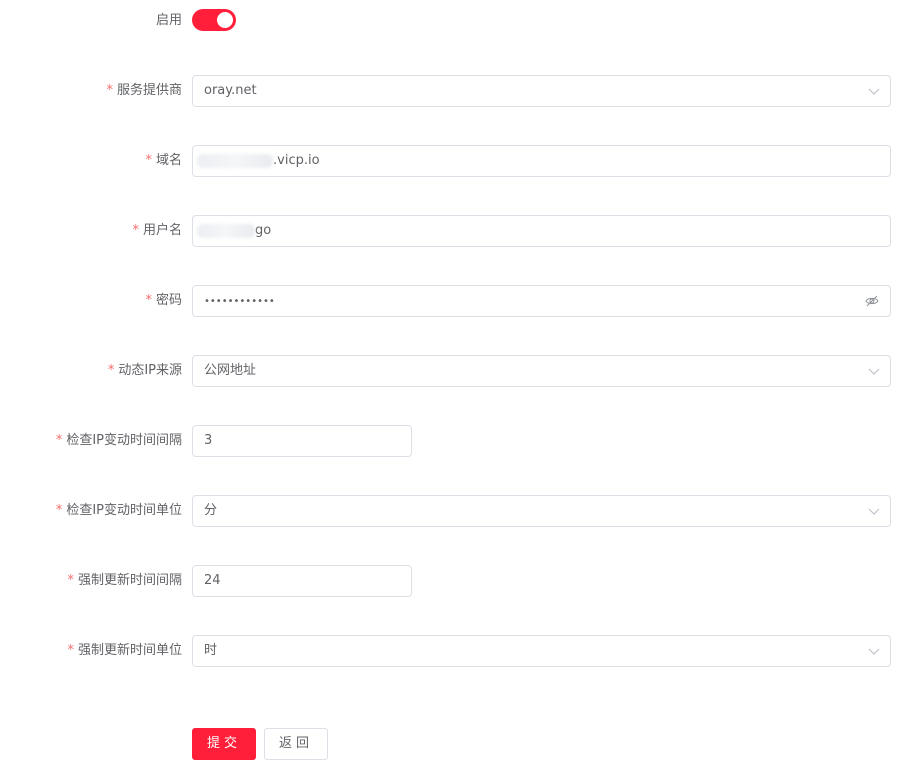  Describe the element at coordinates (541, 651) in the screenshot. I see `force-unit-select: 时` at that location.